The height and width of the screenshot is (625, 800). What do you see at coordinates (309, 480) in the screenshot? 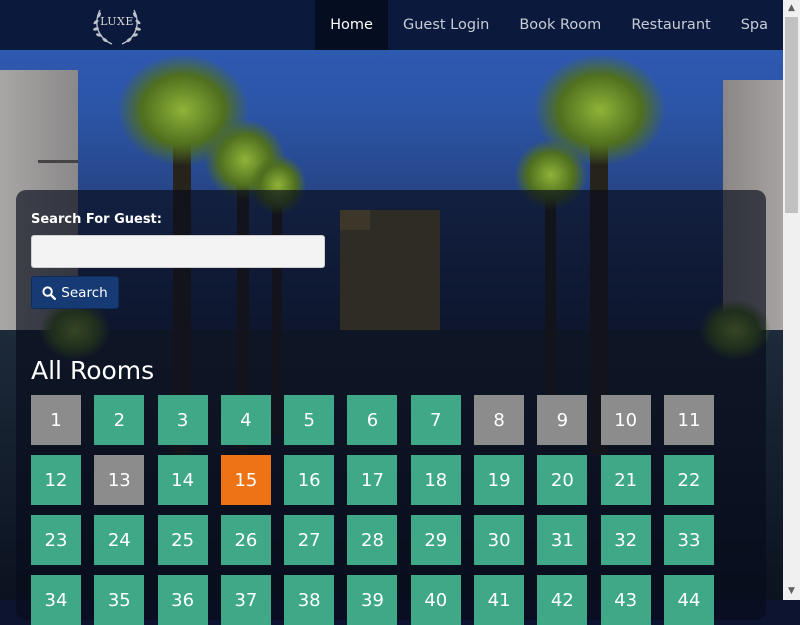
I see `room-tile: 16` at bounding box center [309, 480].